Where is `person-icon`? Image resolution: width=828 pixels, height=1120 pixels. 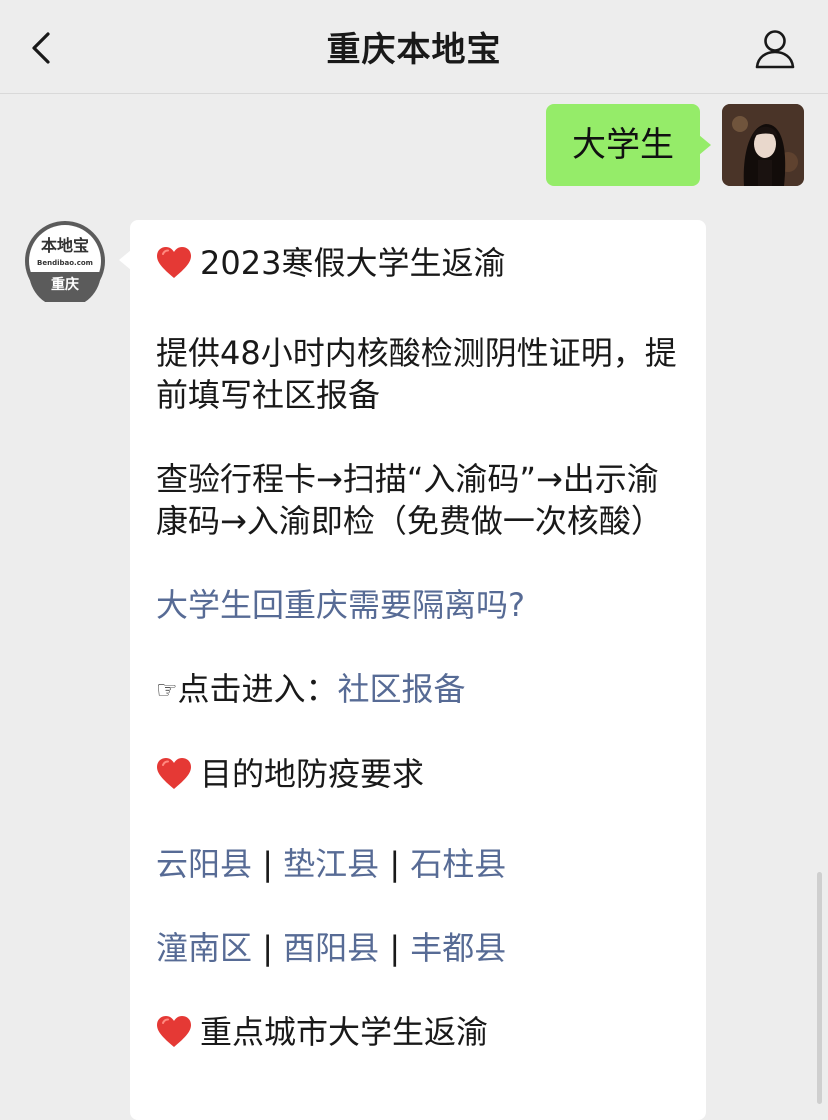
person-icon is located at coordinates (775, 49).